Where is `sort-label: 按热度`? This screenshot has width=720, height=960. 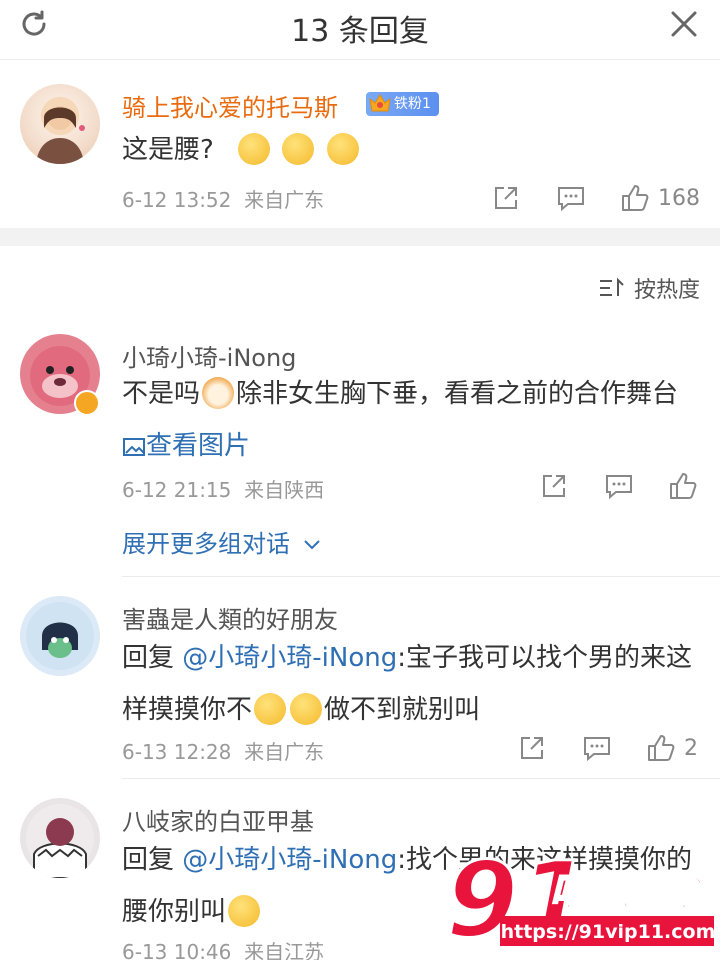
sort-label: 按热度 is located at coordinates (666, 290).